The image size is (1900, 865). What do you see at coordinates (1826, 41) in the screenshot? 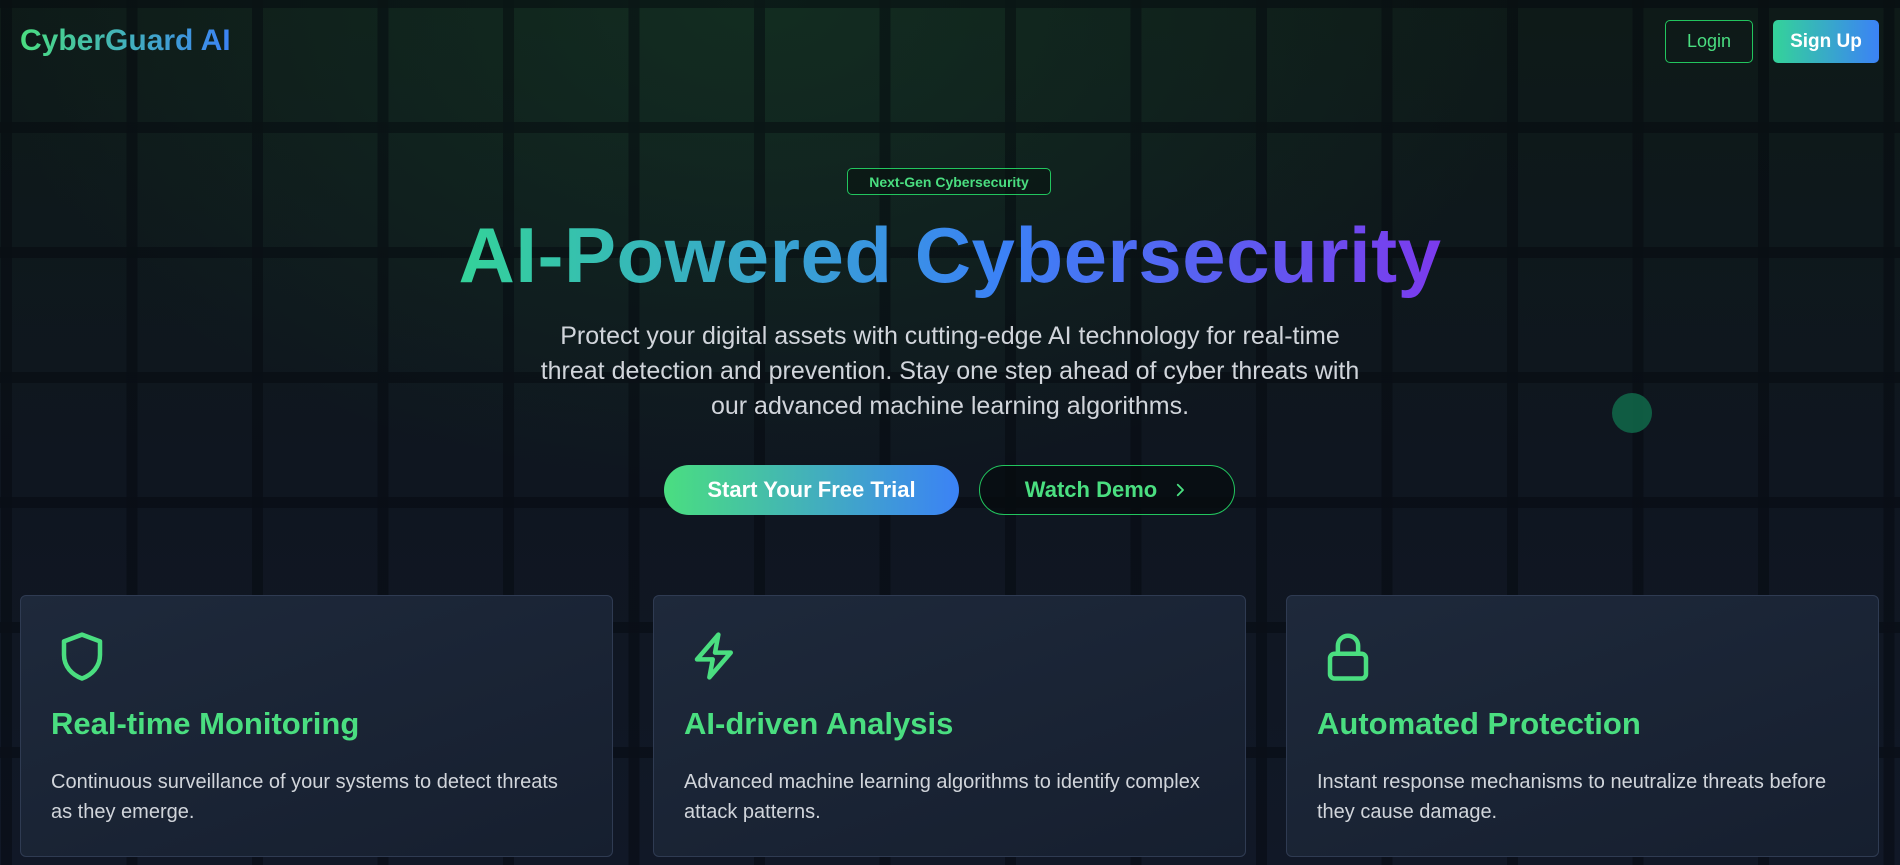
I see `signup-button: Sign Up` at bounding box center [1826, 41].